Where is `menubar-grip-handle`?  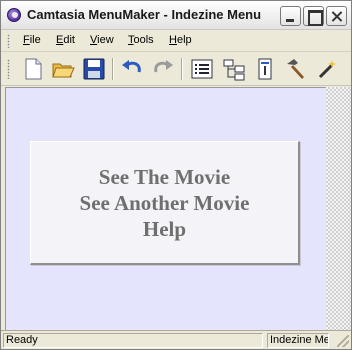
menubar-grip-handle is located at coordinates (8, 41).